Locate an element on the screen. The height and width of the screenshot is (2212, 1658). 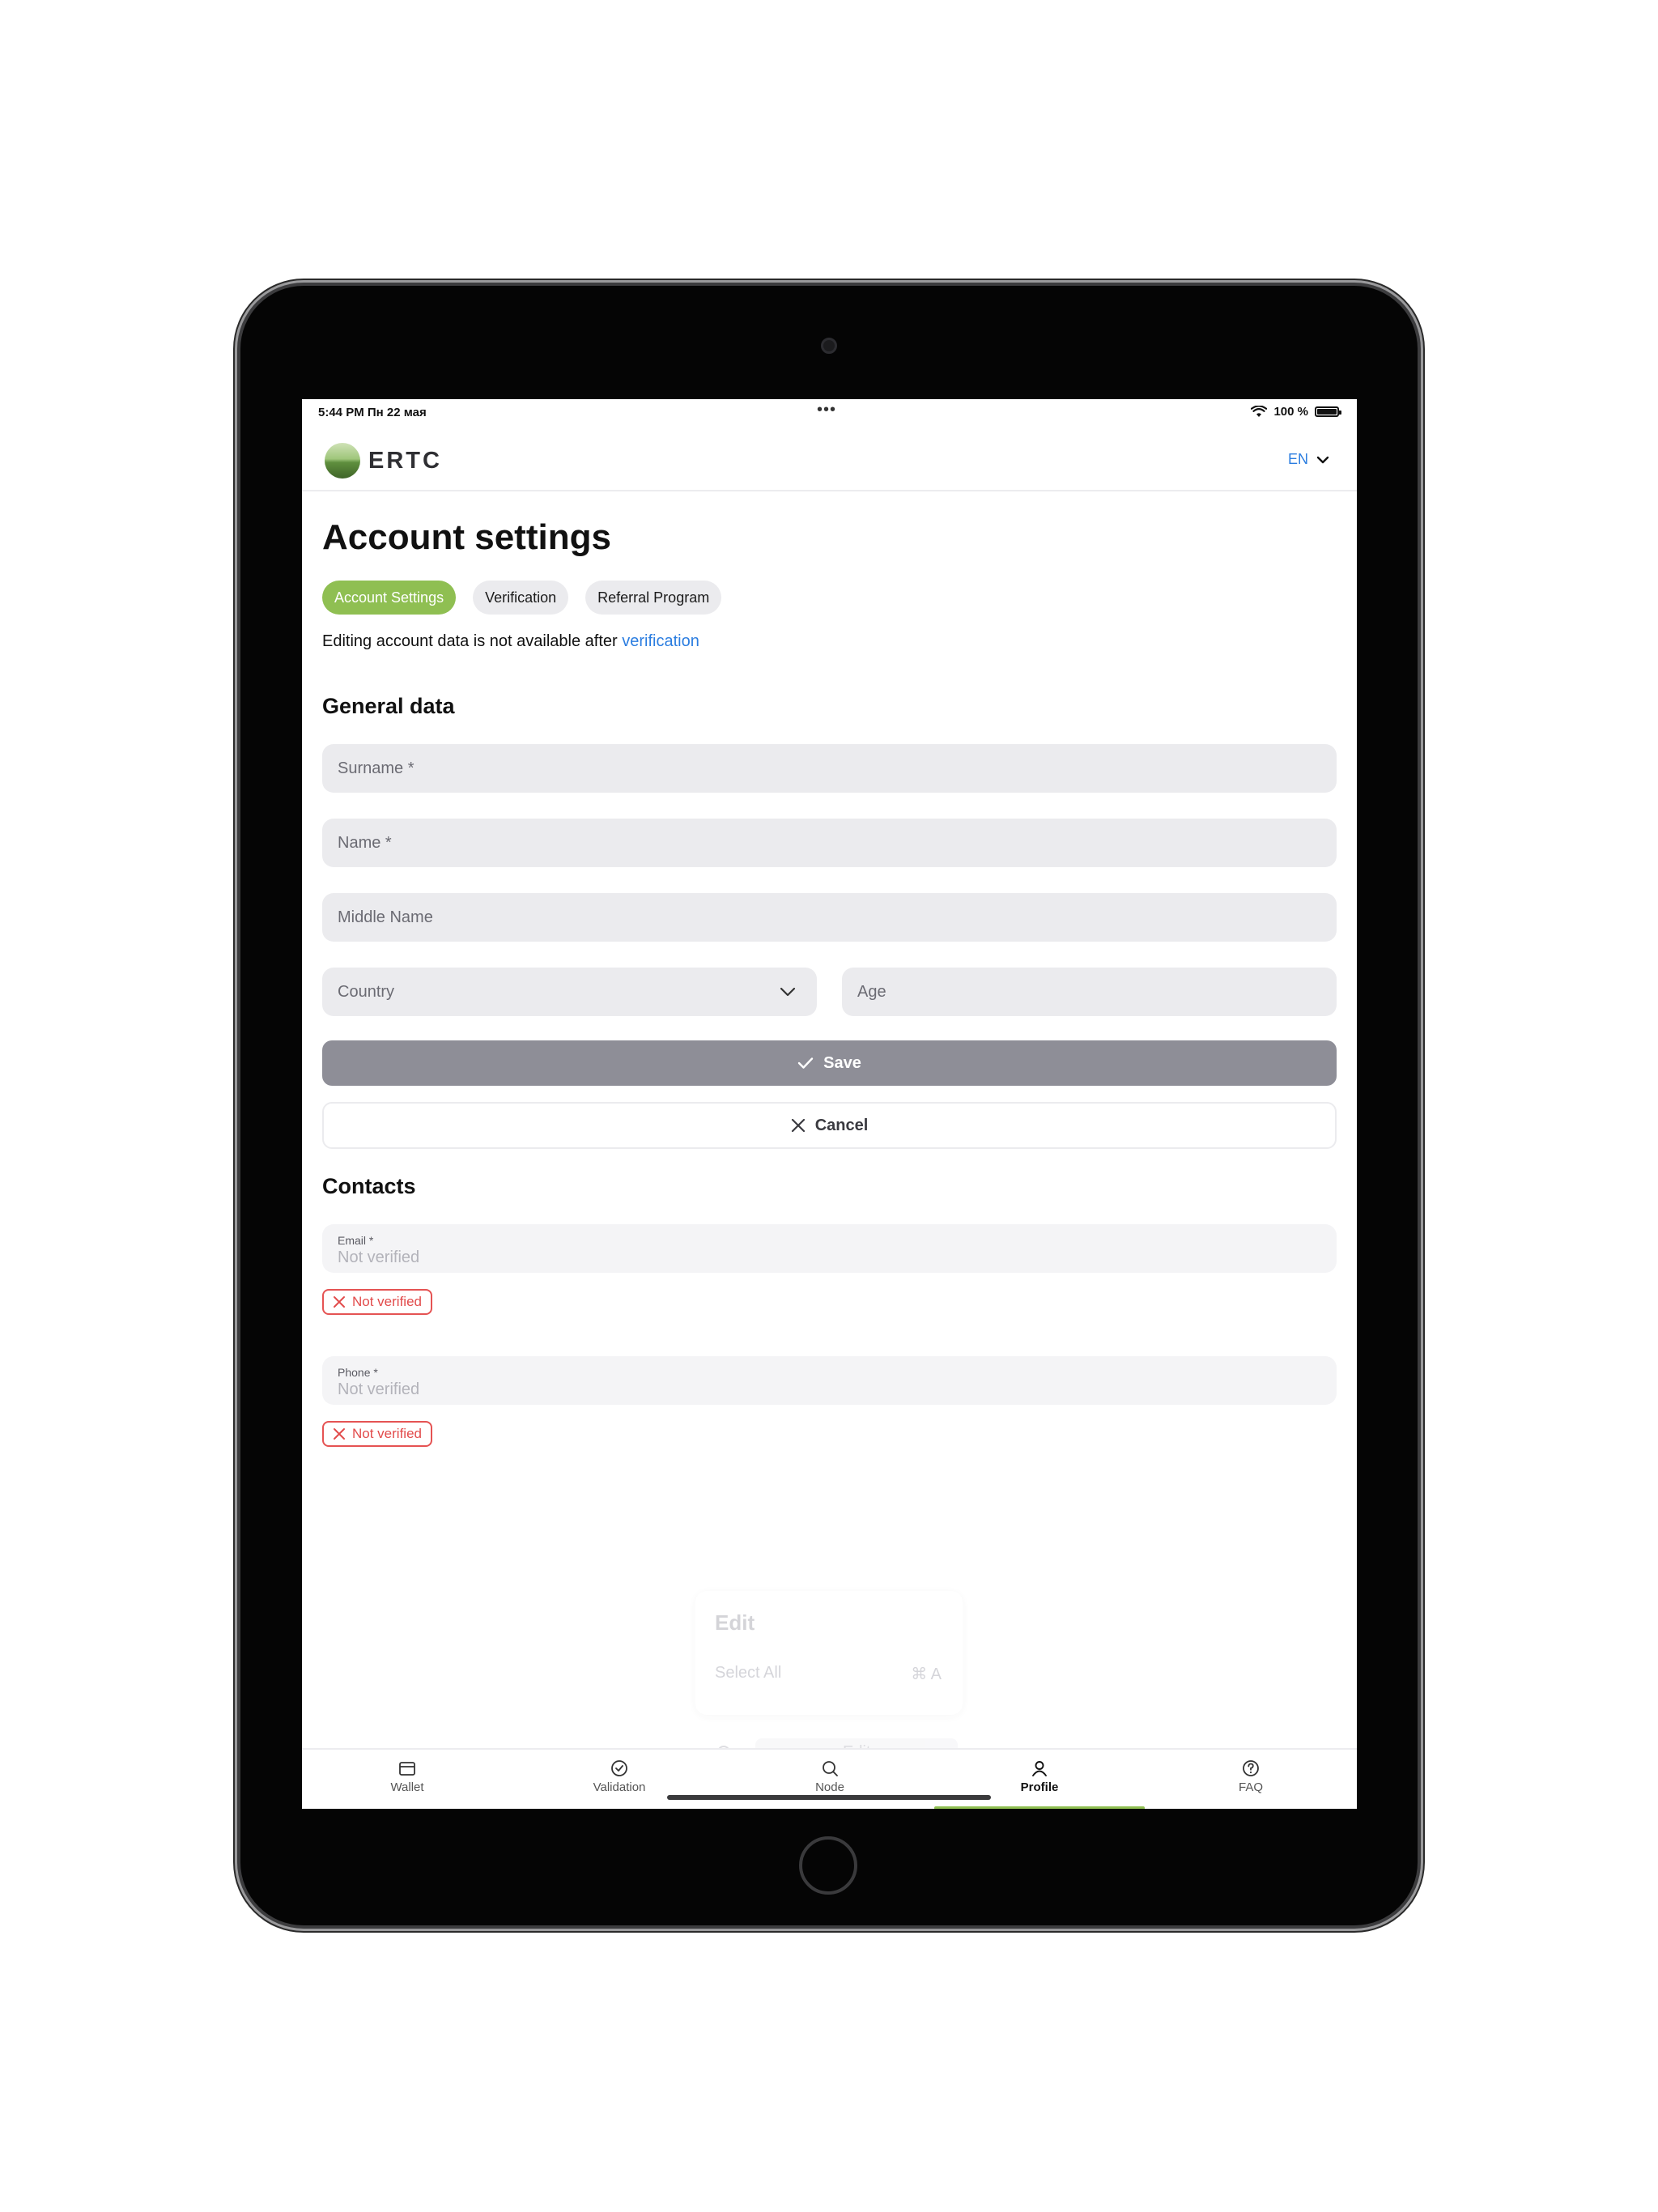
country-select: Country is located at coordinates (569, 992).